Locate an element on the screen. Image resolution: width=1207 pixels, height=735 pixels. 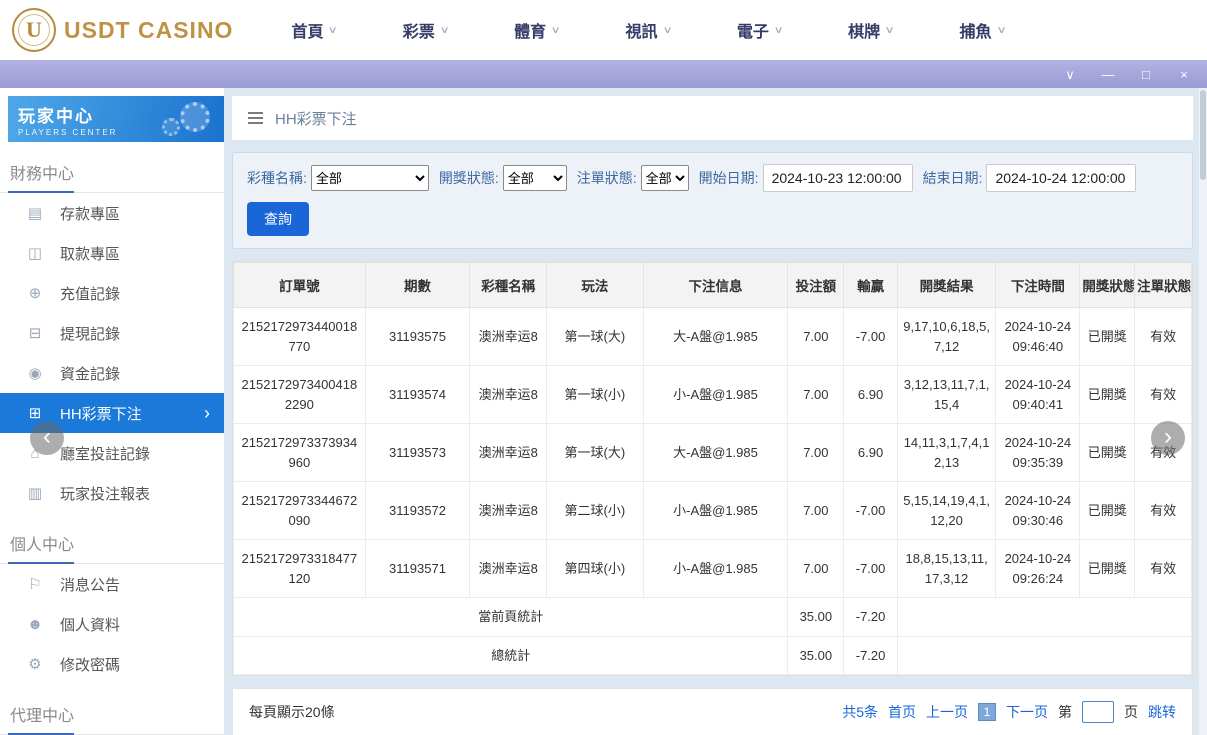
sidebar-subtitle: PLAYERS CENTER is located at coordinates (68, 132).